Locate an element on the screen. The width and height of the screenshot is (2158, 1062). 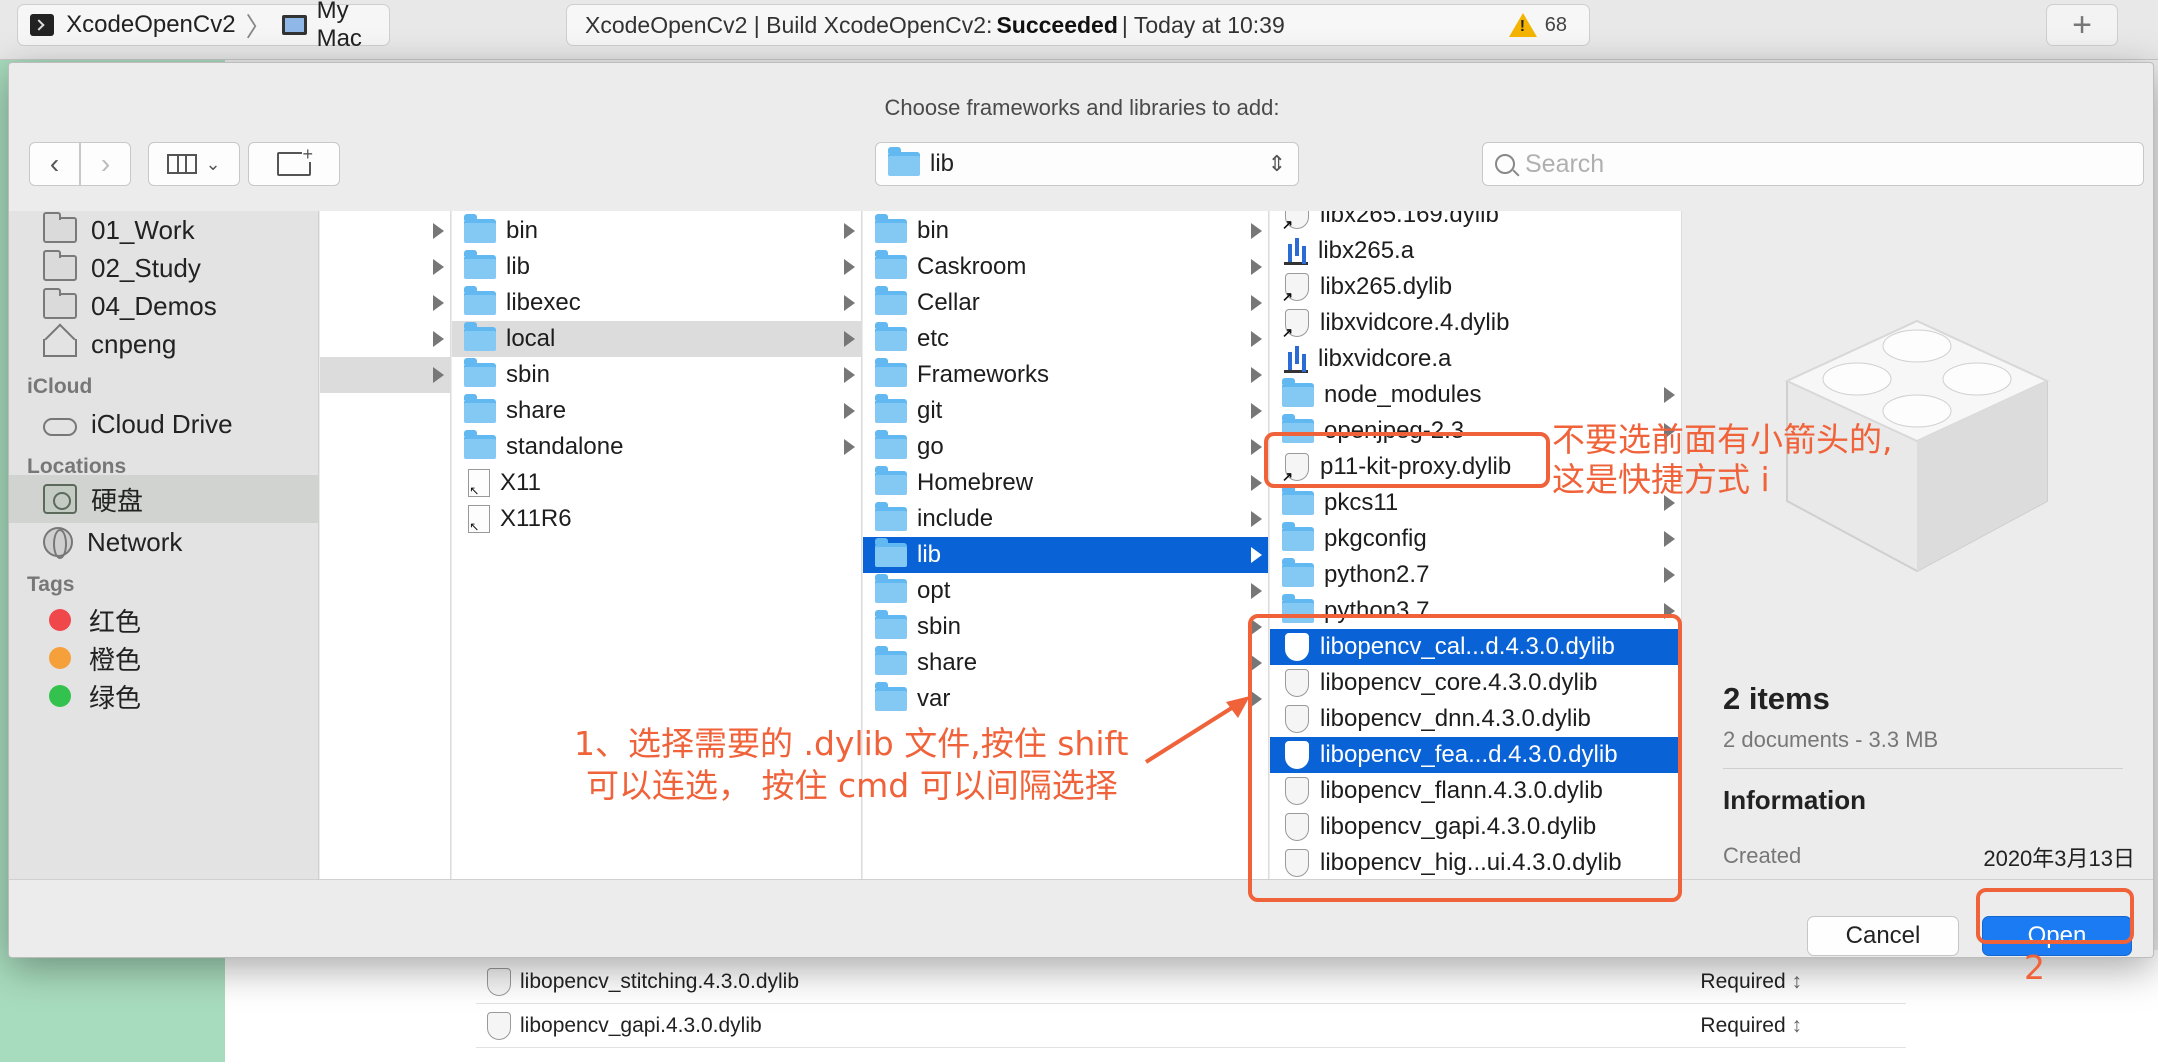
list-item: Frameworks is located at coordinates (1065, 375).